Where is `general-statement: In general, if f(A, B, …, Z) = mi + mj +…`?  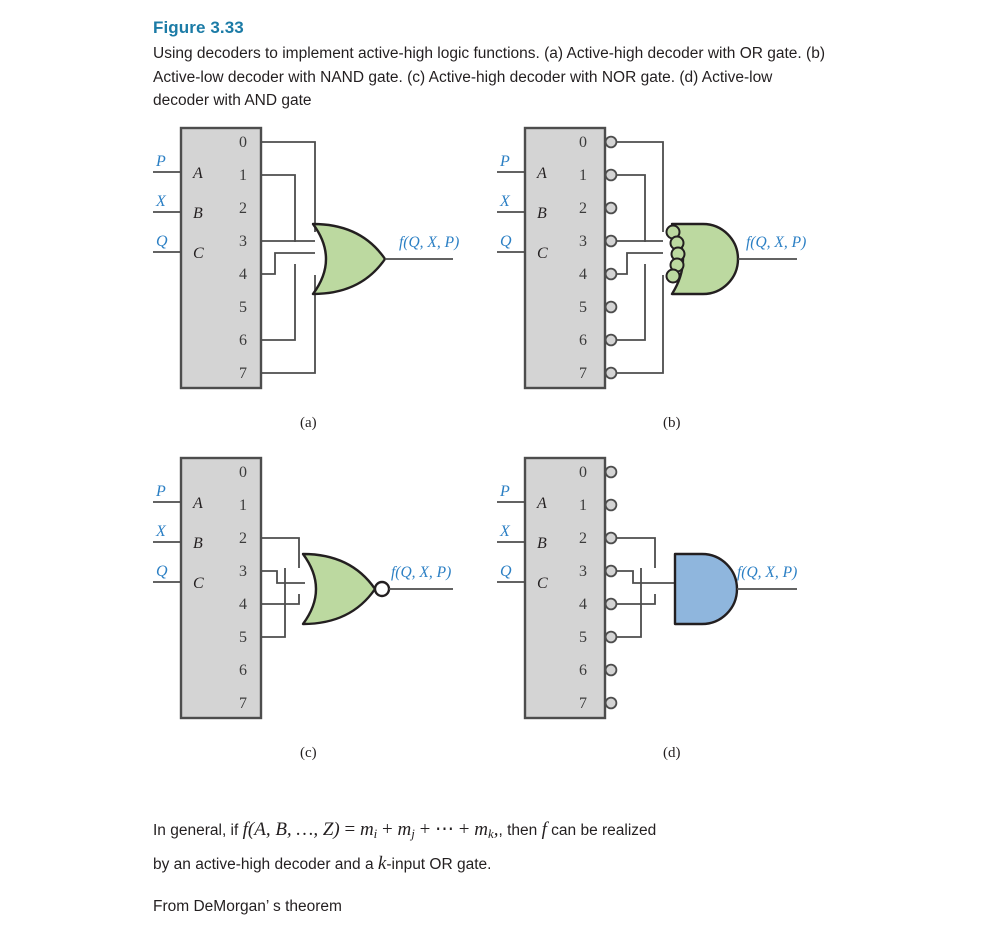
general-statement: In general, if f(A, B, …, Z) = mi + mj +… is located at coordinates (503, 847).